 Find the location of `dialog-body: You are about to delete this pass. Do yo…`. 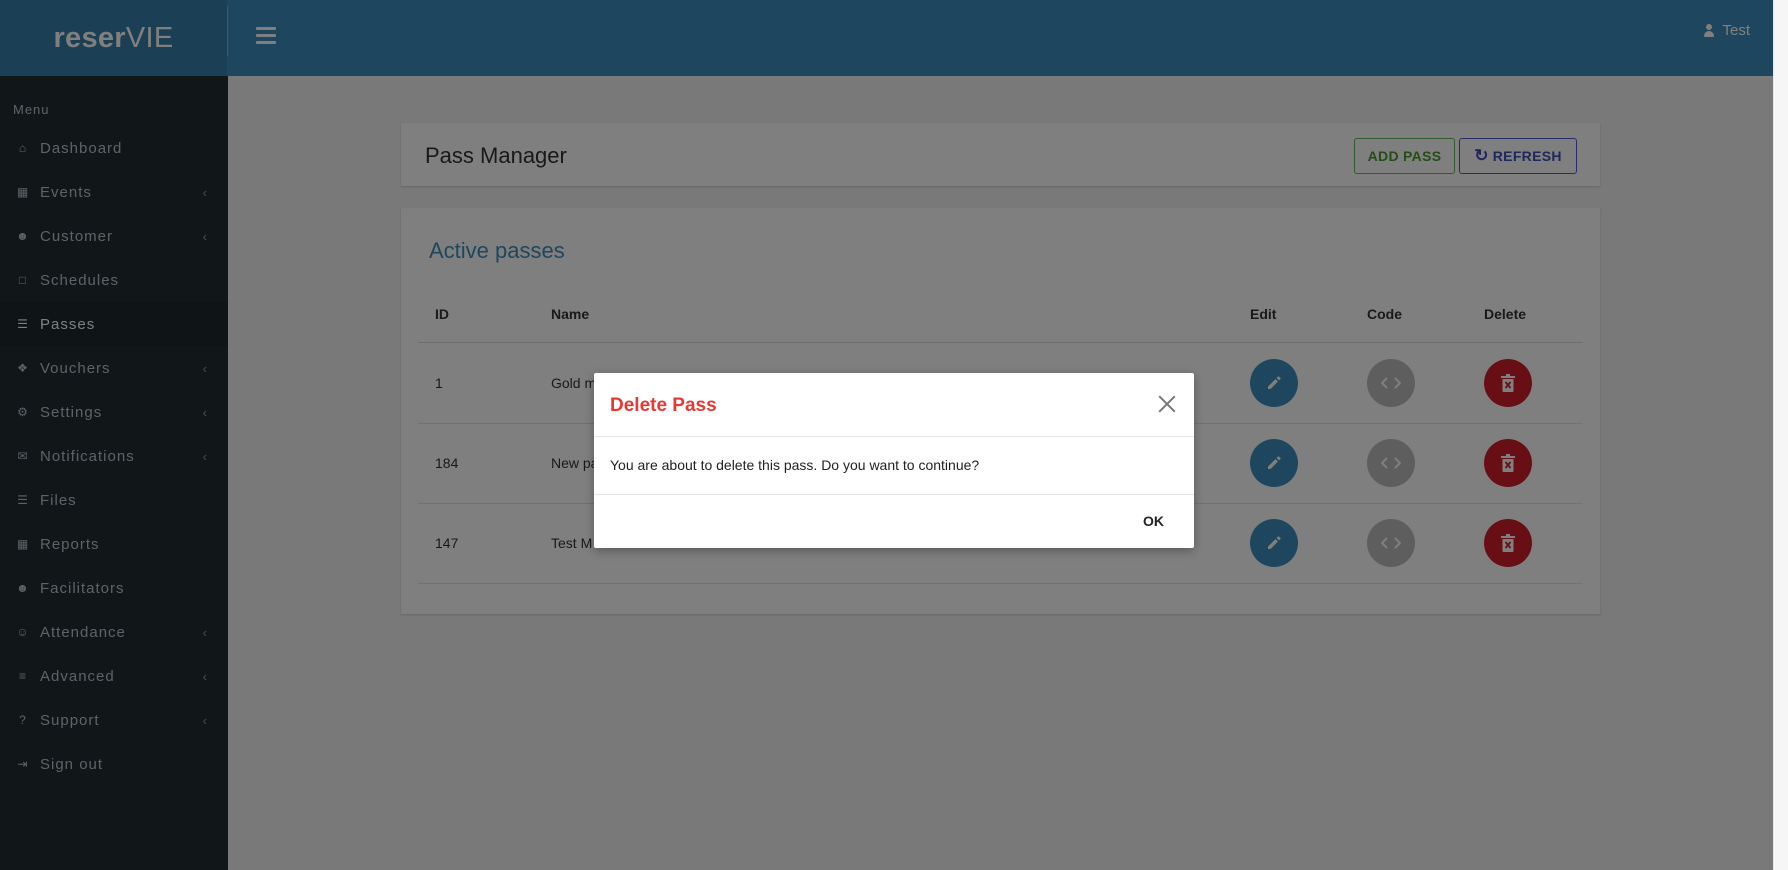

dialog-body: You are about to delete this pass. Do yo… is located at coordinates (894, 465).